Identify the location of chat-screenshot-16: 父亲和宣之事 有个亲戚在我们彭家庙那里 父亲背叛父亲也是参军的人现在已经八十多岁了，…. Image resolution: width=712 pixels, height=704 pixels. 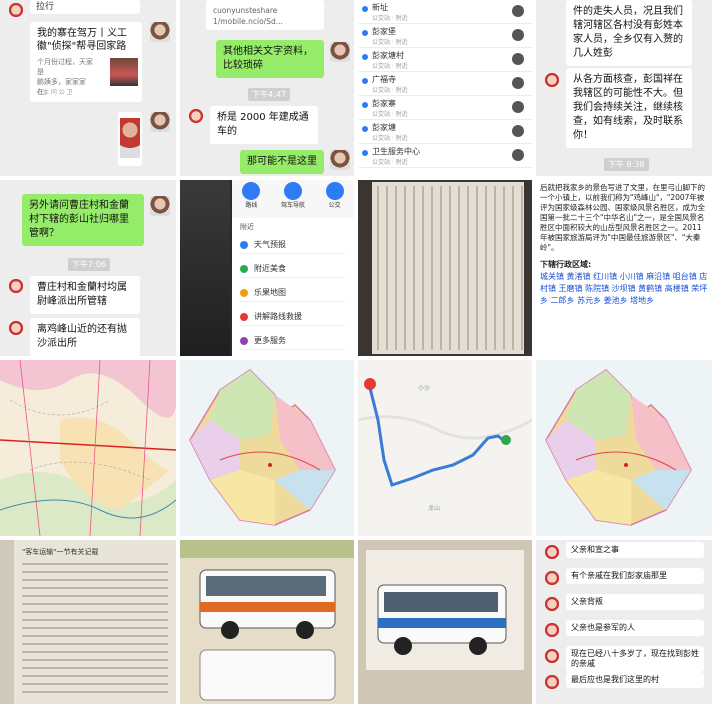
(624, 622).